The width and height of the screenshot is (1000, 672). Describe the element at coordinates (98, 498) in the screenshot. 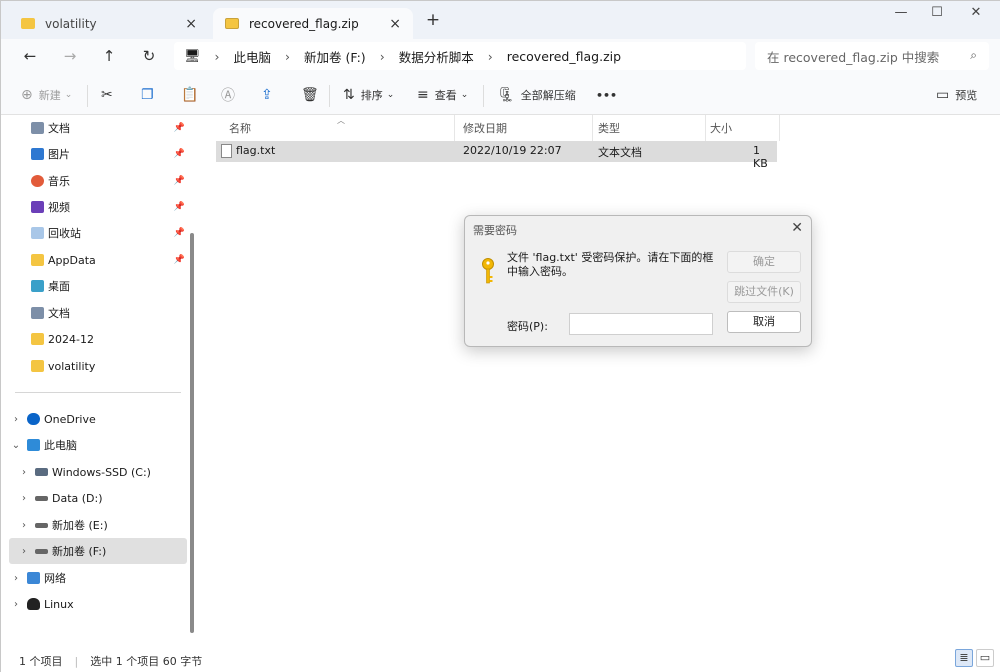

I see `tree-item-drive-d: › Data (D:)` at that location.